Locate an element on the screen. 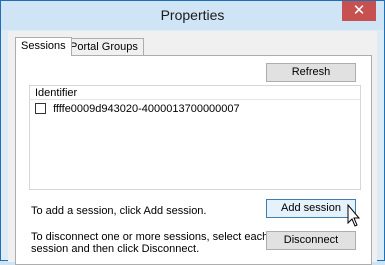  window-title: Properties is located at coordinates (192, 15).